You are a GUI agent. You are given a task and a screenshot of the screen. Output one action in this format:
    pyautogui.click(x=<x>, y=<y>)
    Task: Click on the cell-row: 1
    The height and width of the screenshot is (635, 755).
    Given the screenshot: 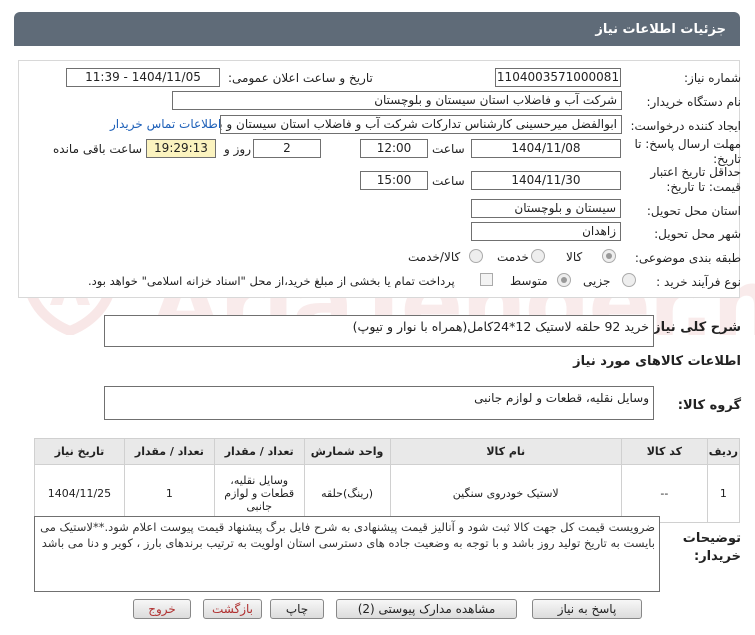 What is the action you would take?
    pyautogui.click(x=723, y=493)
    